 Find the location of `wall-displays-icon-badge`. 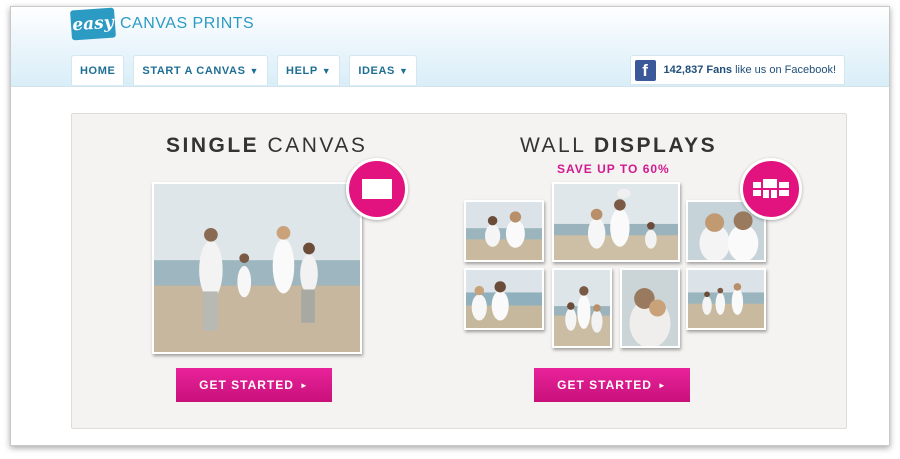

wall-displays-icon-badge is located at coordinates (771, 189).